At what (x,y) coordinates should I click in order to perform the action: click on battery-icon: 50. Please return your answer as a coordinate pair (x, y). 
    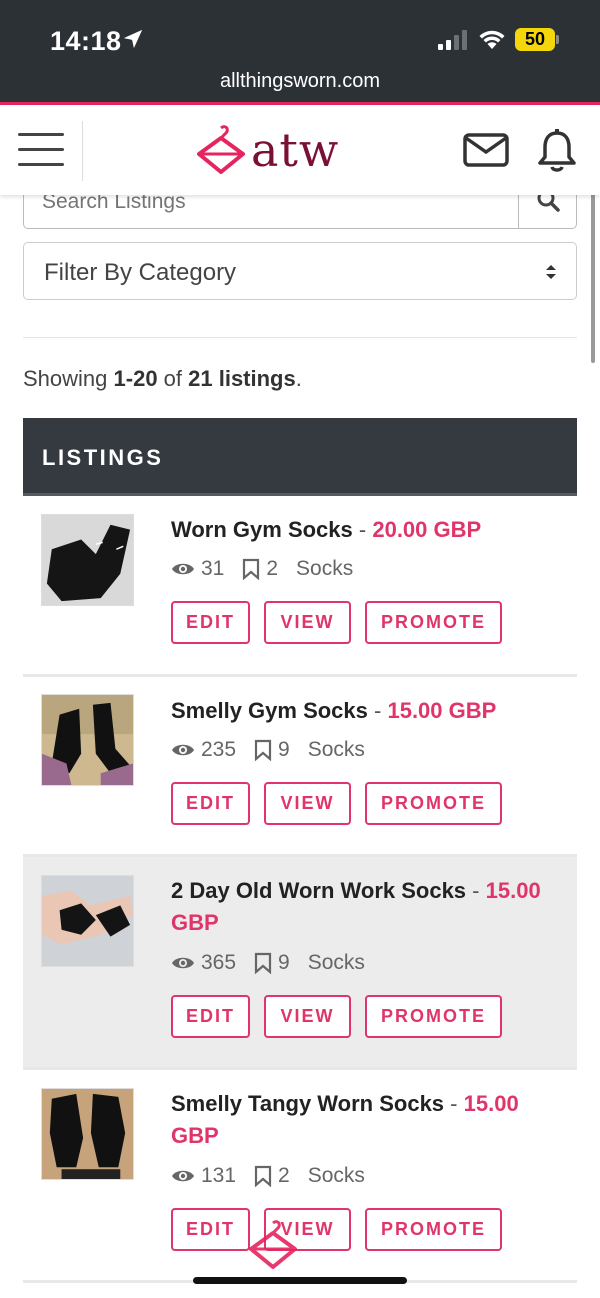
    Looking at the image, I should click on (537, 39).